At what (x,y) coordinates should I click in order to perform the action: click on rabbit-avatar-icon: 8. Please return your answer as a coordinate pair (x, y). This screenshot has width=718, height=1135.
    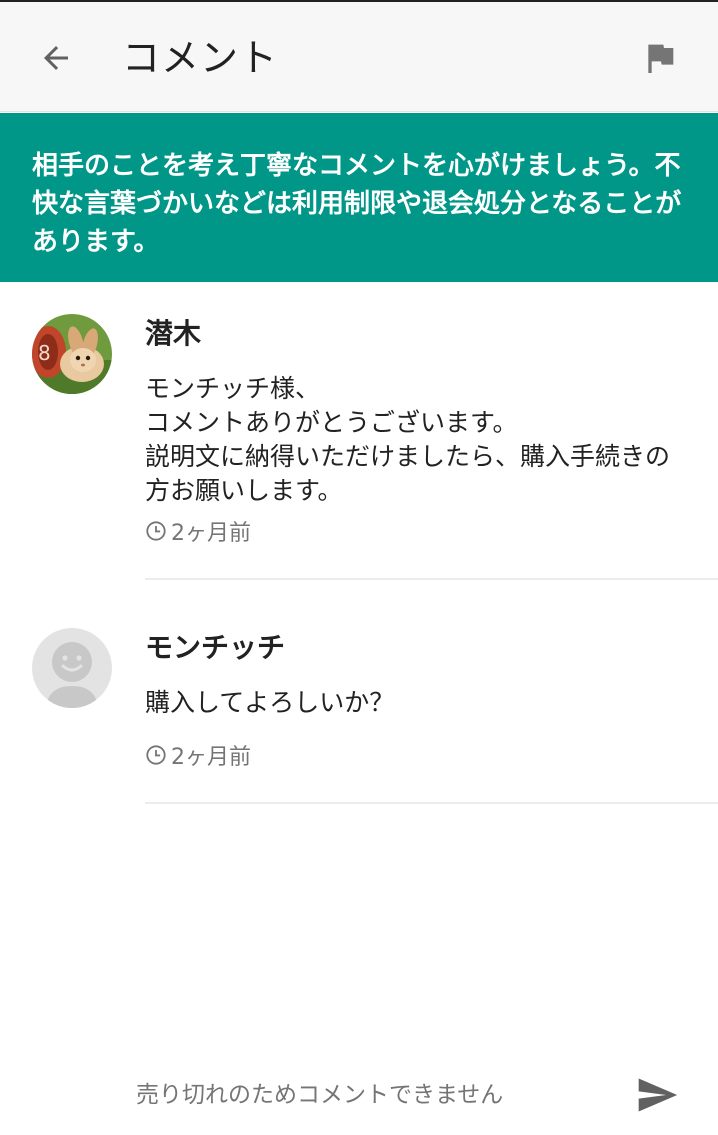
    Looking at the image, I should click on (72, 354).